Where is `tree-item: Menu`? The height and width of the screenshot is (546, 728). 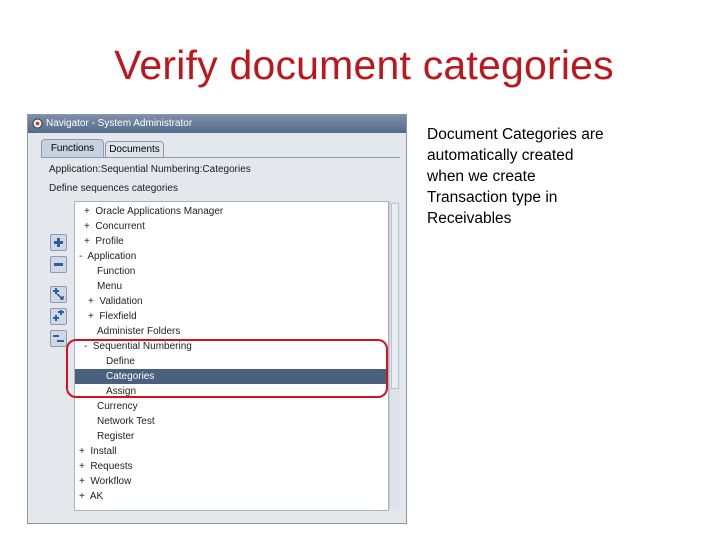 tree-item: Menu is located at coordinates (231, 286).